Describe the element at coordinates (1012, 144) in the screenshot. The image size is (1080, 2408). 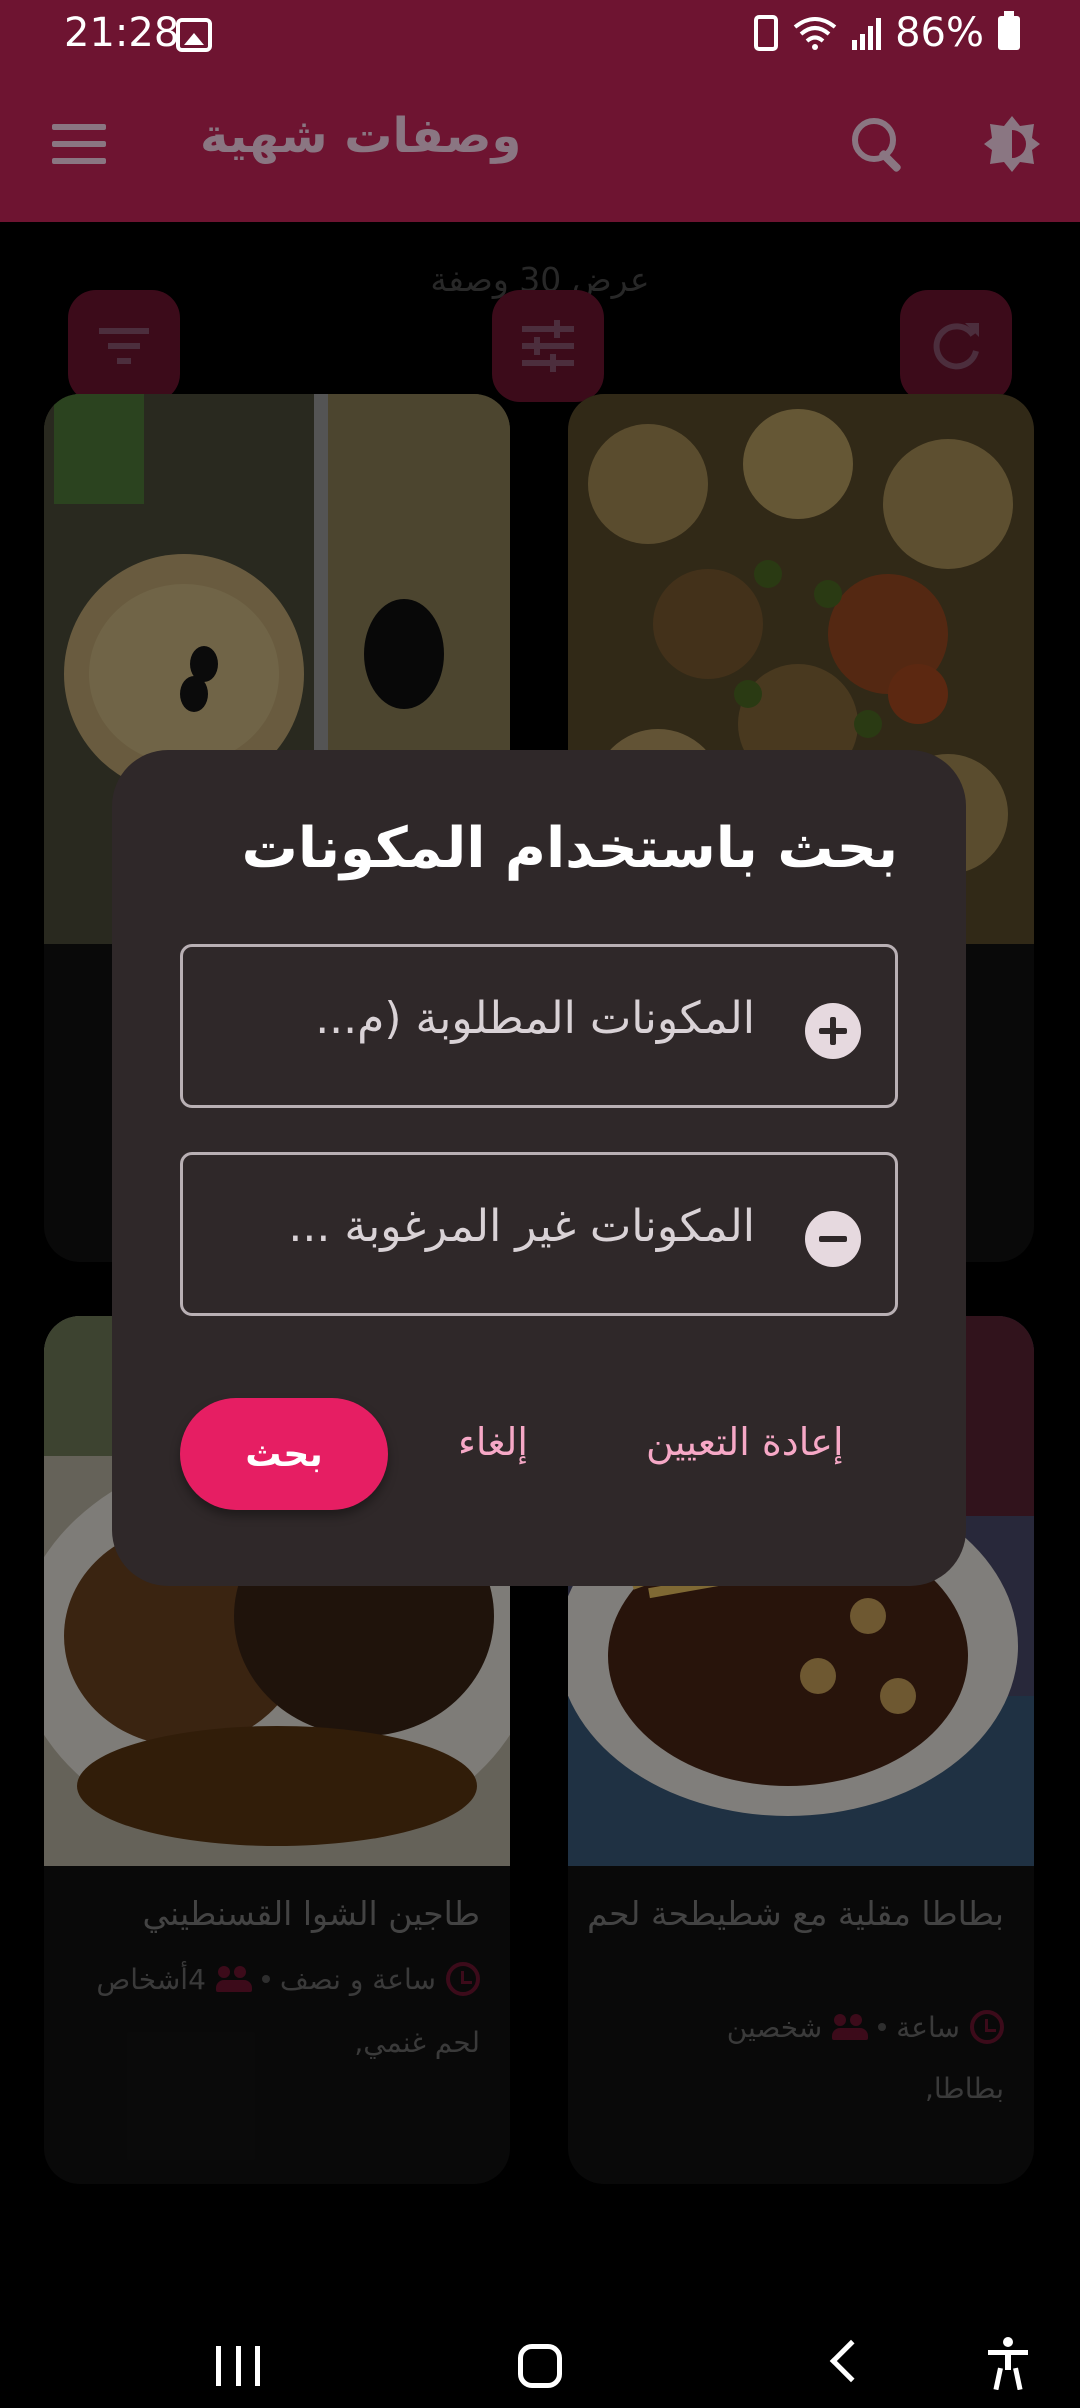
I see `theme-toggle-icon` at that location.